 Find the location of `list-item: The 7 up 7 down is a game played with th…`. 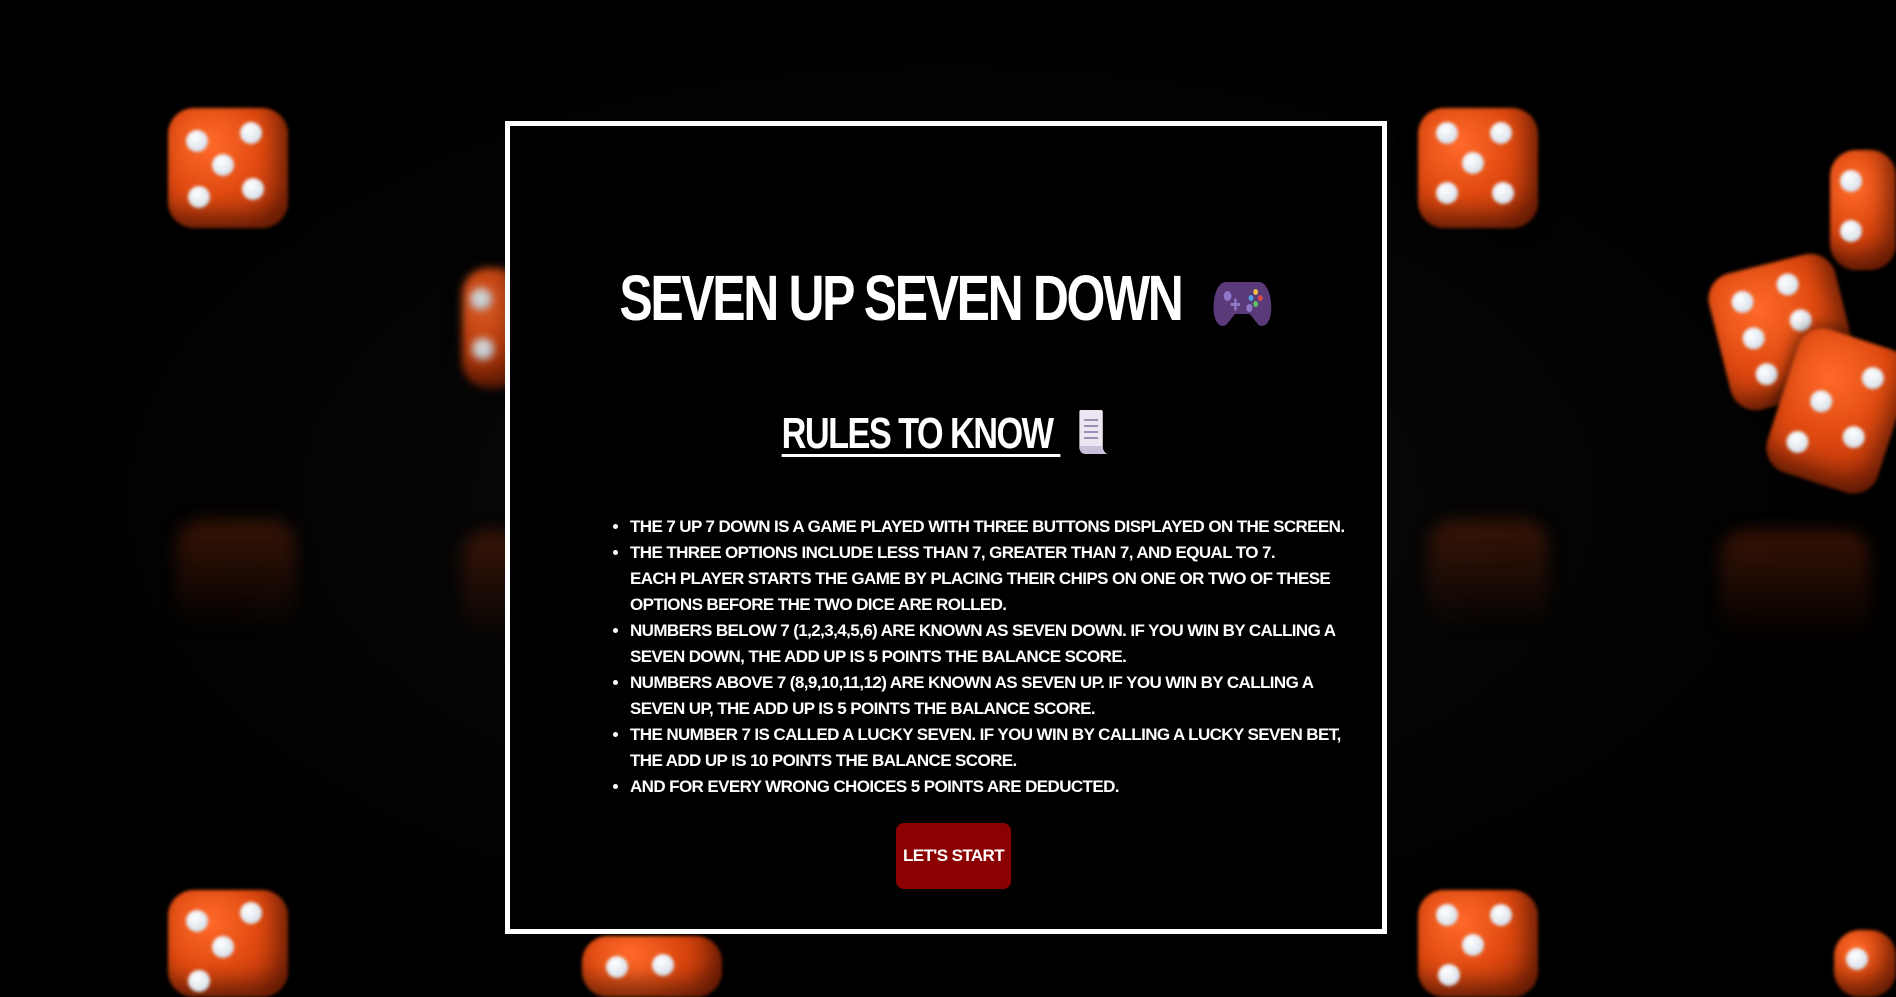

list-item: The 7 up 7 down is a game played with th… is located at coordinates (991, 527).